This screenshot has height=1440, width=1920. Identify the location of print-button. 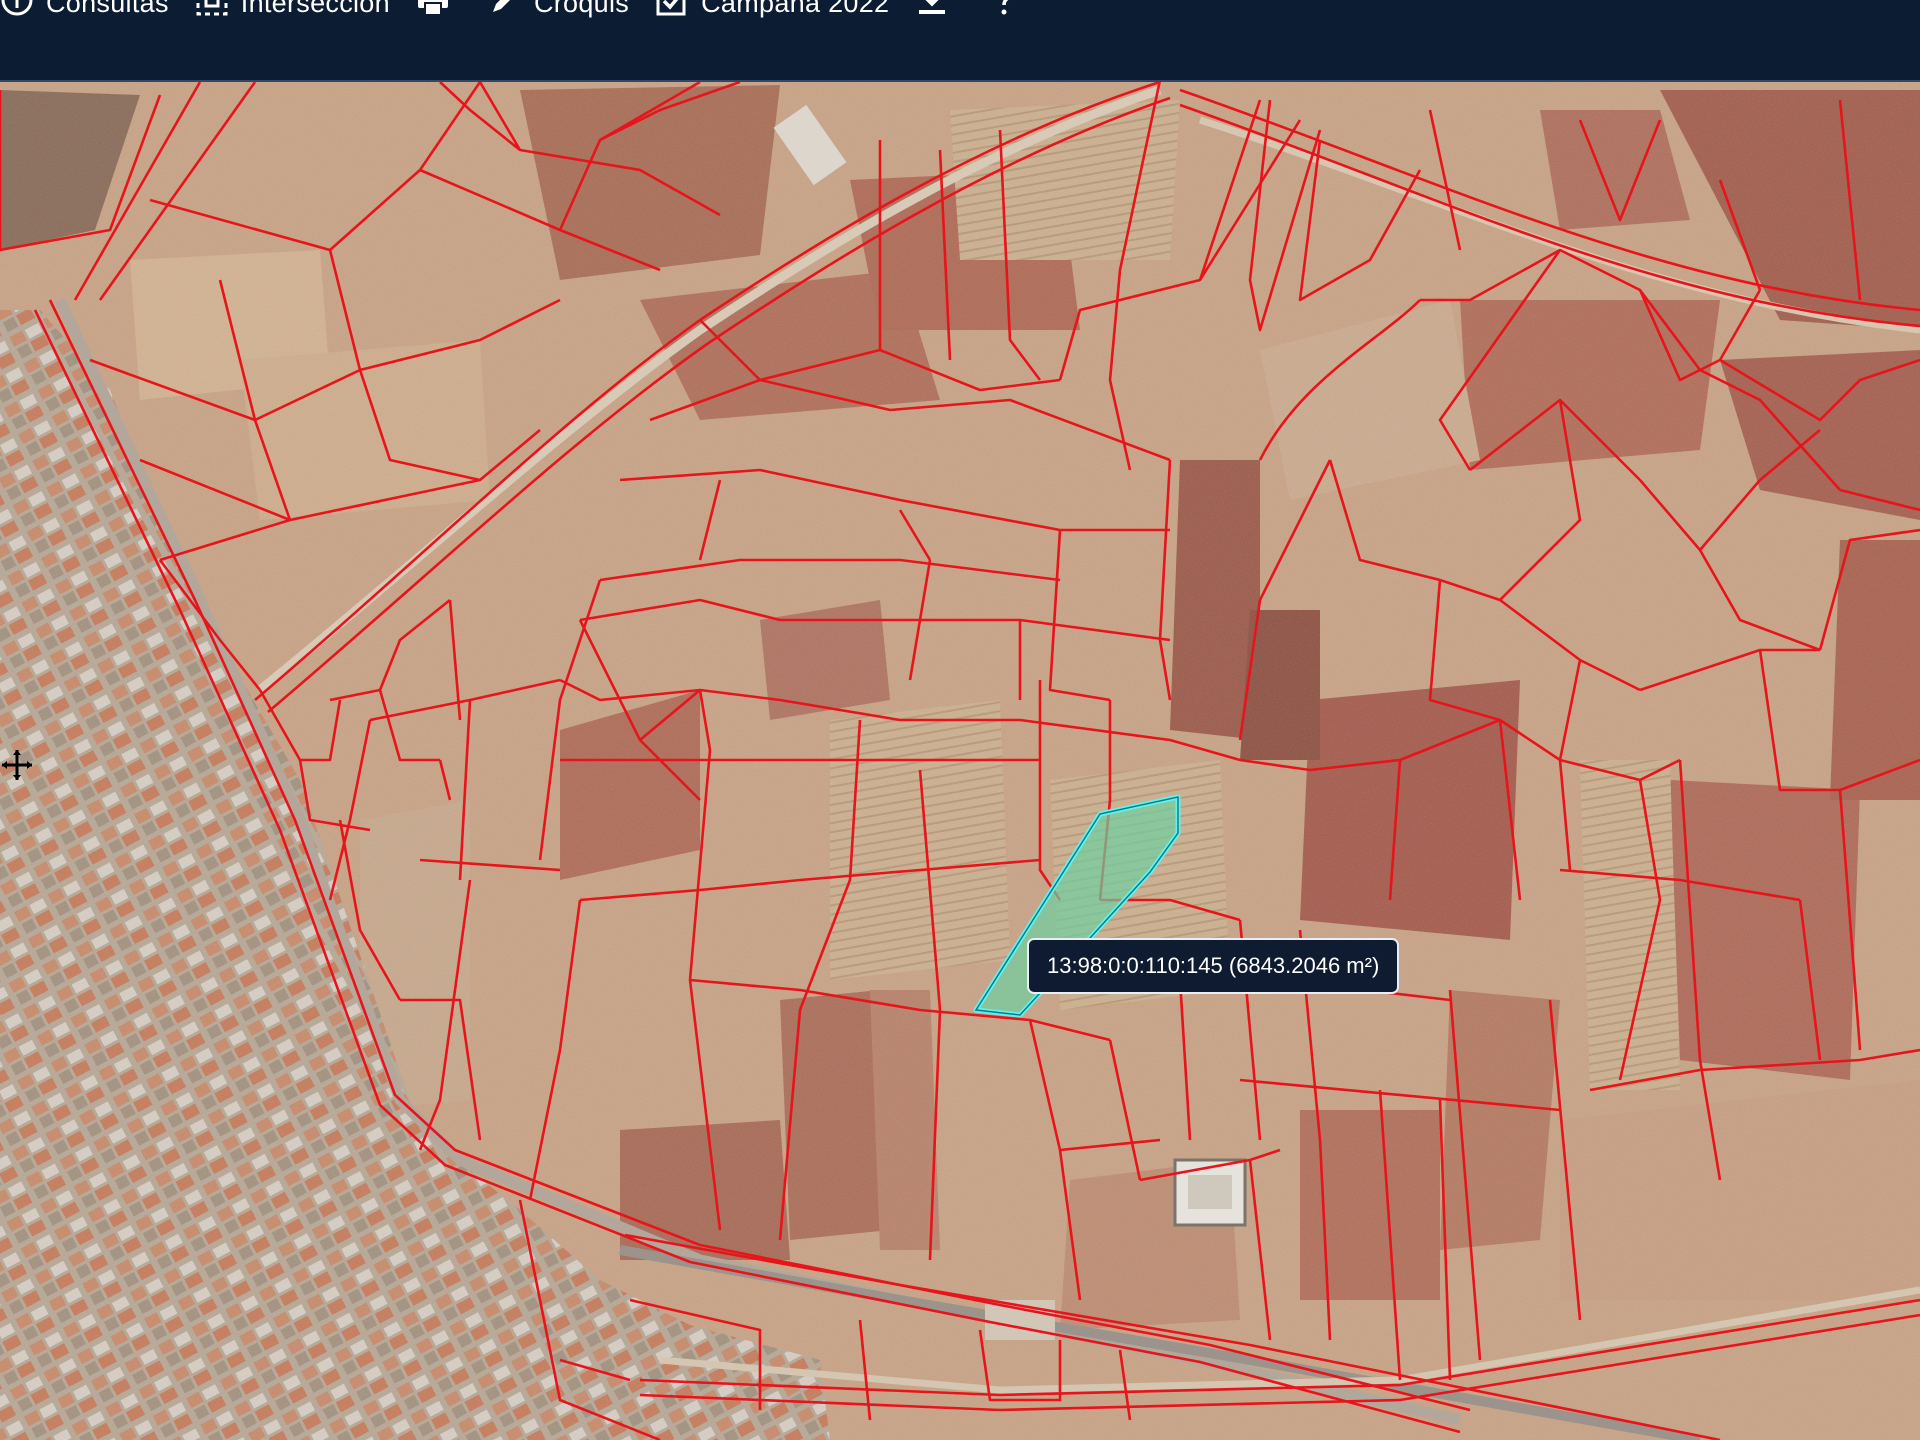
(439, 12).